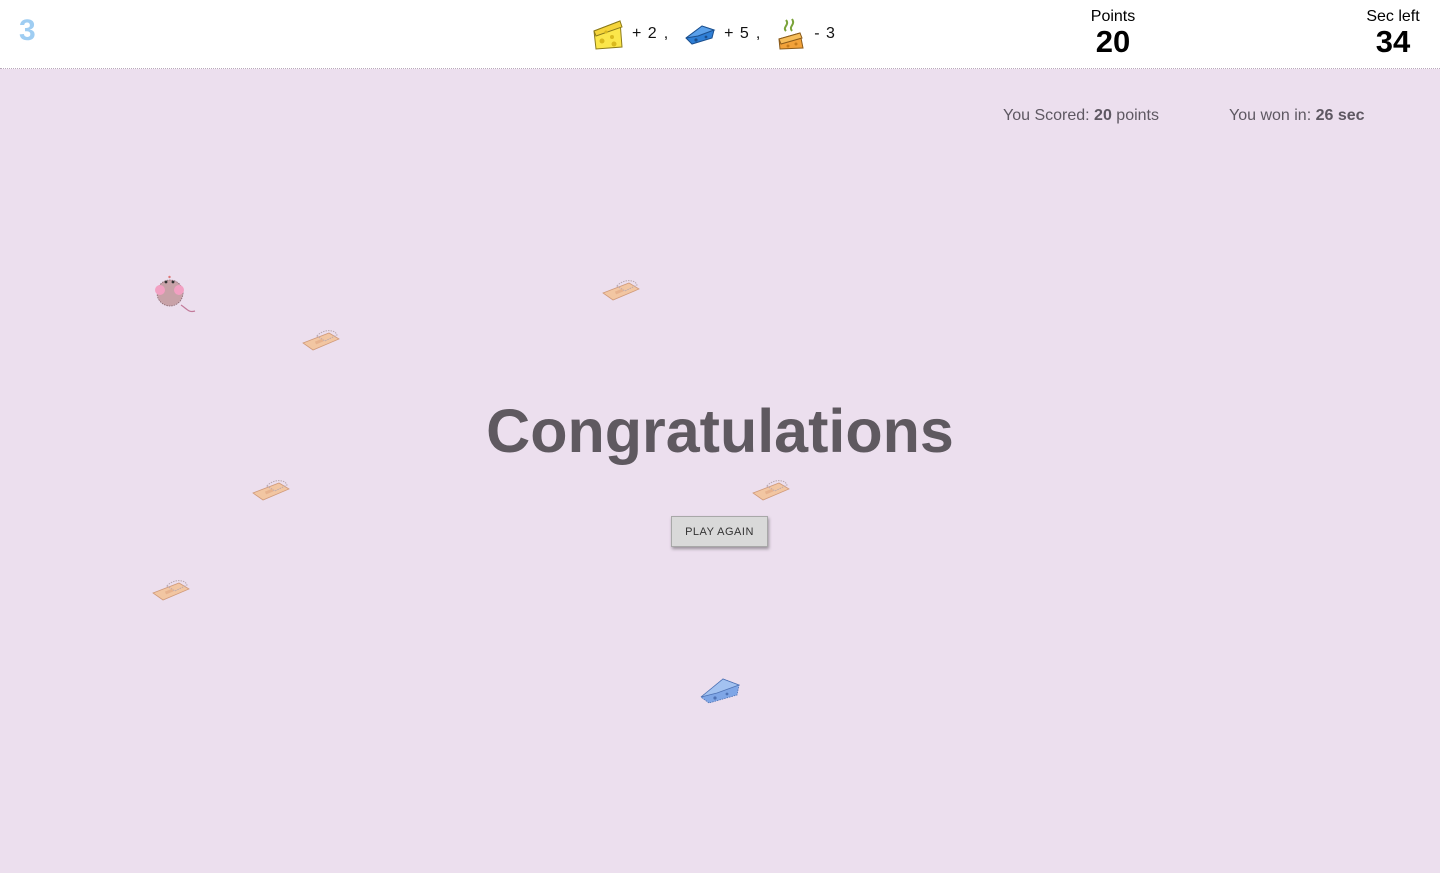 The width and height of the screenshot is (1440, 873). What do you see at coordinates (825, 33) in the screenshot?
I see `legend-value-stinky-cheese: - 3` at bounding box center [825, 33].